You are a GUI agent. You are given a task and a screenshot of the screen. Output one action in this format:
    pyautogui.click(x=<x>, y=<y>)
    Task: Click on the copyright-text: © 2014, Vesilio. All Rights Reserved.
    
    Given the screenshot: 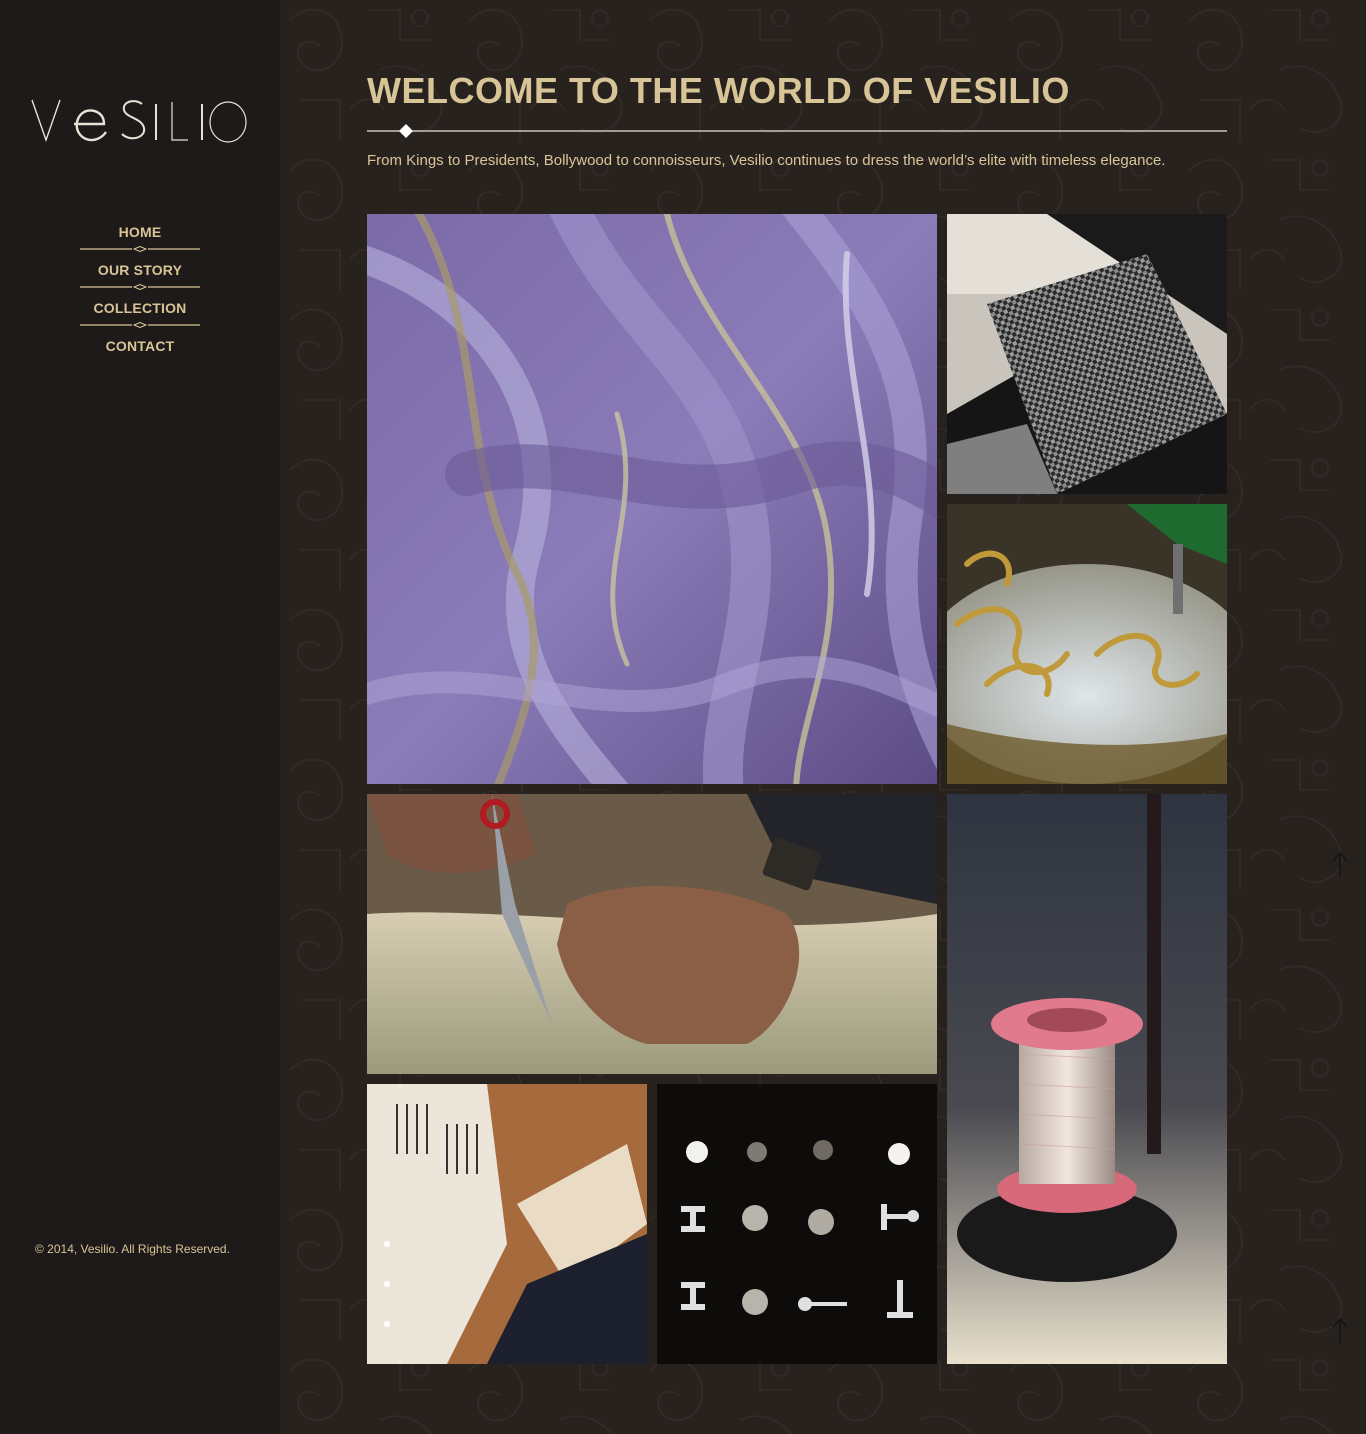 What is the action you would take?
    pyautogui.click(x=132, y=1249)
    